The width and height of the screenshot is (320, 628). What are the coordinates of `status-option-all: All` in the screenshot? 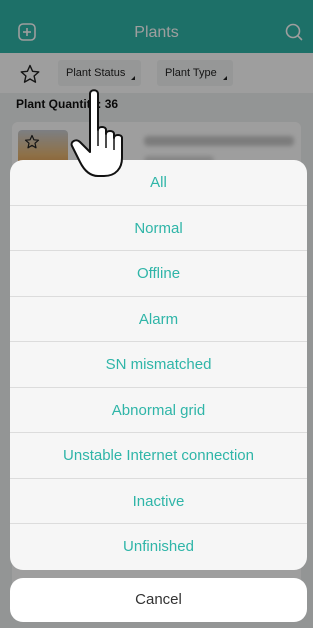 It's located at (158, 183).